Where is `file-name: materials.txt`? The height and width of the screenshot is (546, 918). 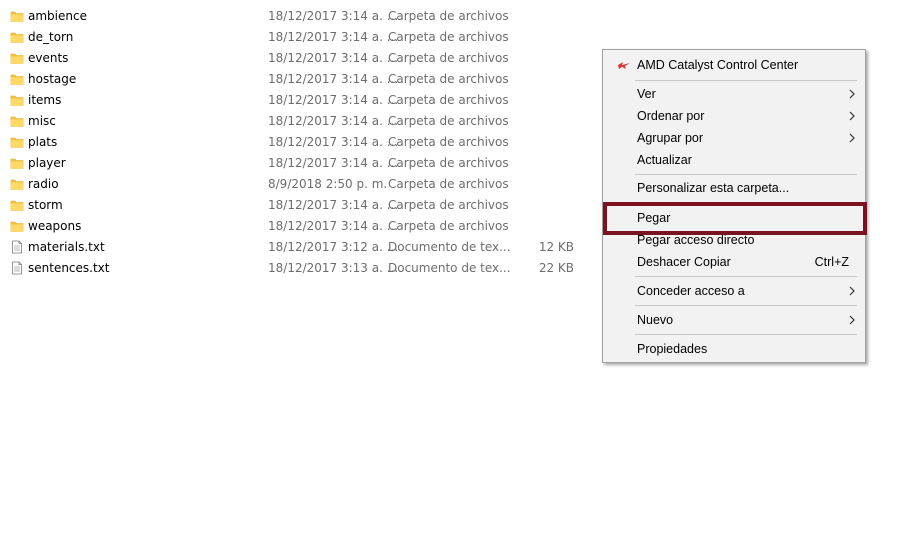 file-name: materials.txt is located at coordinates (66, 247).